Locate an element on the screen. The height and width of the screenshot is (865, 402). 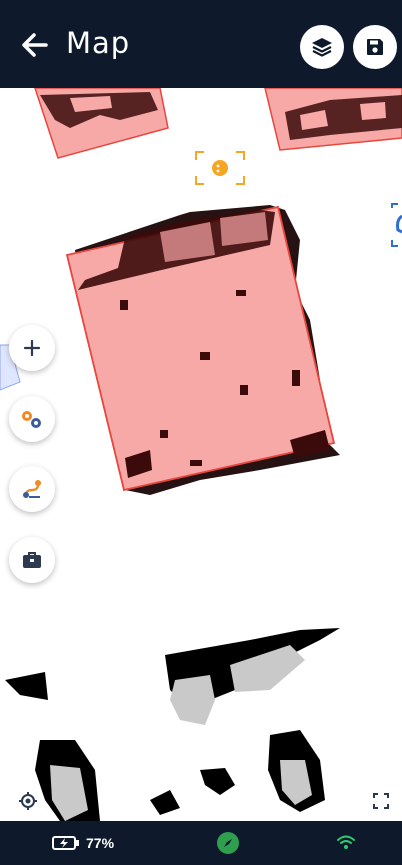
toolbox-button is located at coordinates (32, 560).